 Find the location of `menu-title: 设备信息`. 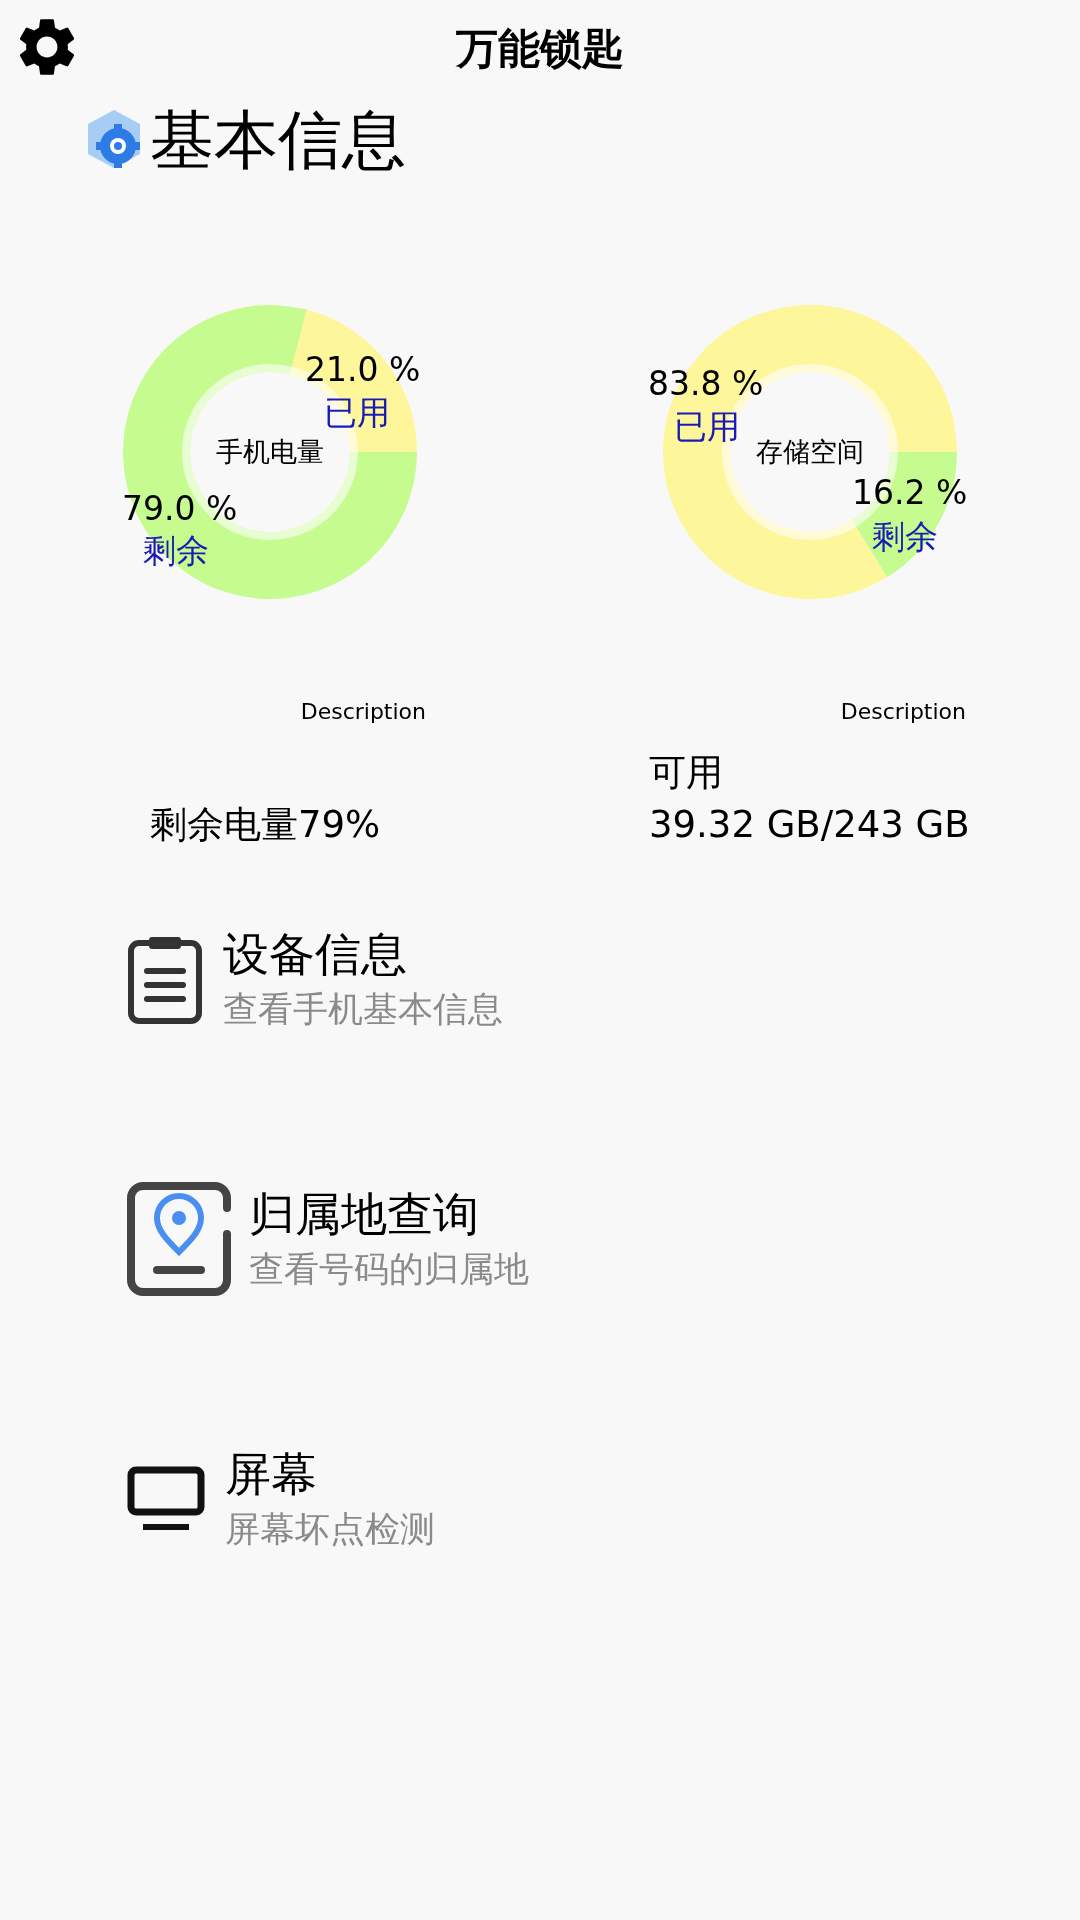

menu-title: 设备信息 is located at coordinates (315, 954).